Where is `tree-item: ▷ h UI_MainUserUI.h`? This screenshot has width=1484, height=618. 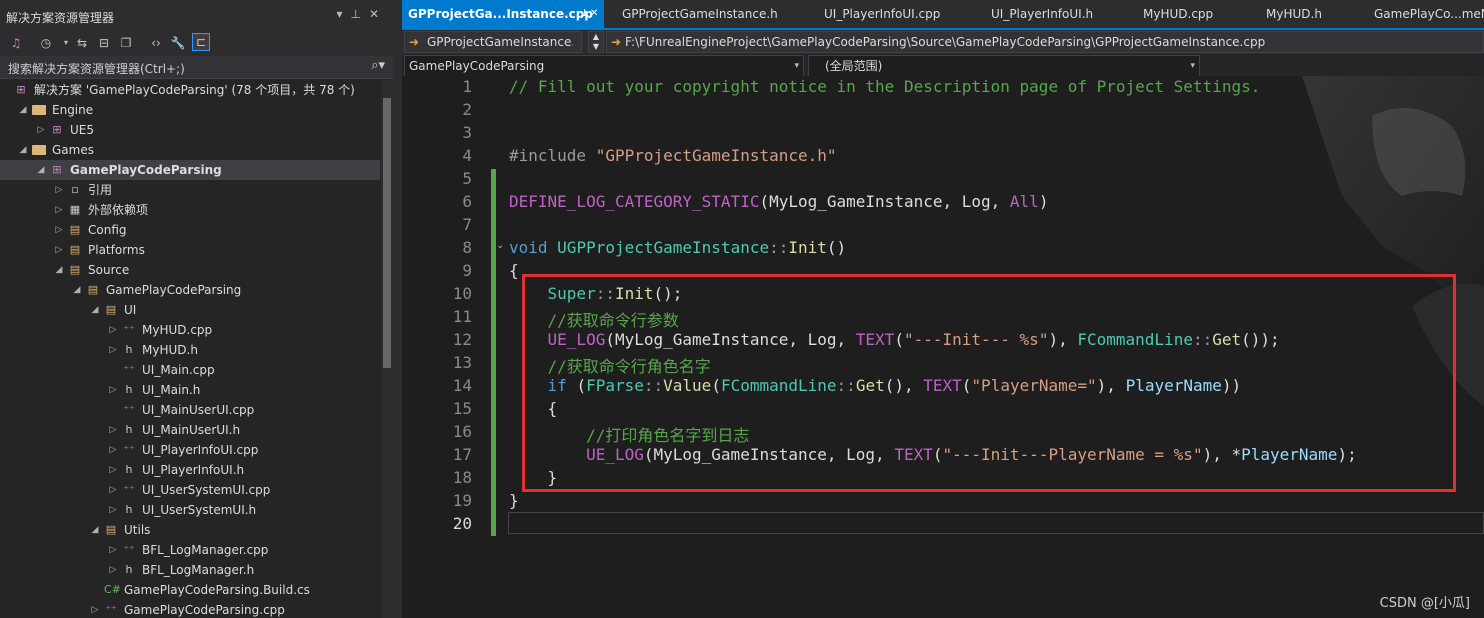 tree-item: ▷ h UI_MainUserUI.h is located at coordinates (190, 430).